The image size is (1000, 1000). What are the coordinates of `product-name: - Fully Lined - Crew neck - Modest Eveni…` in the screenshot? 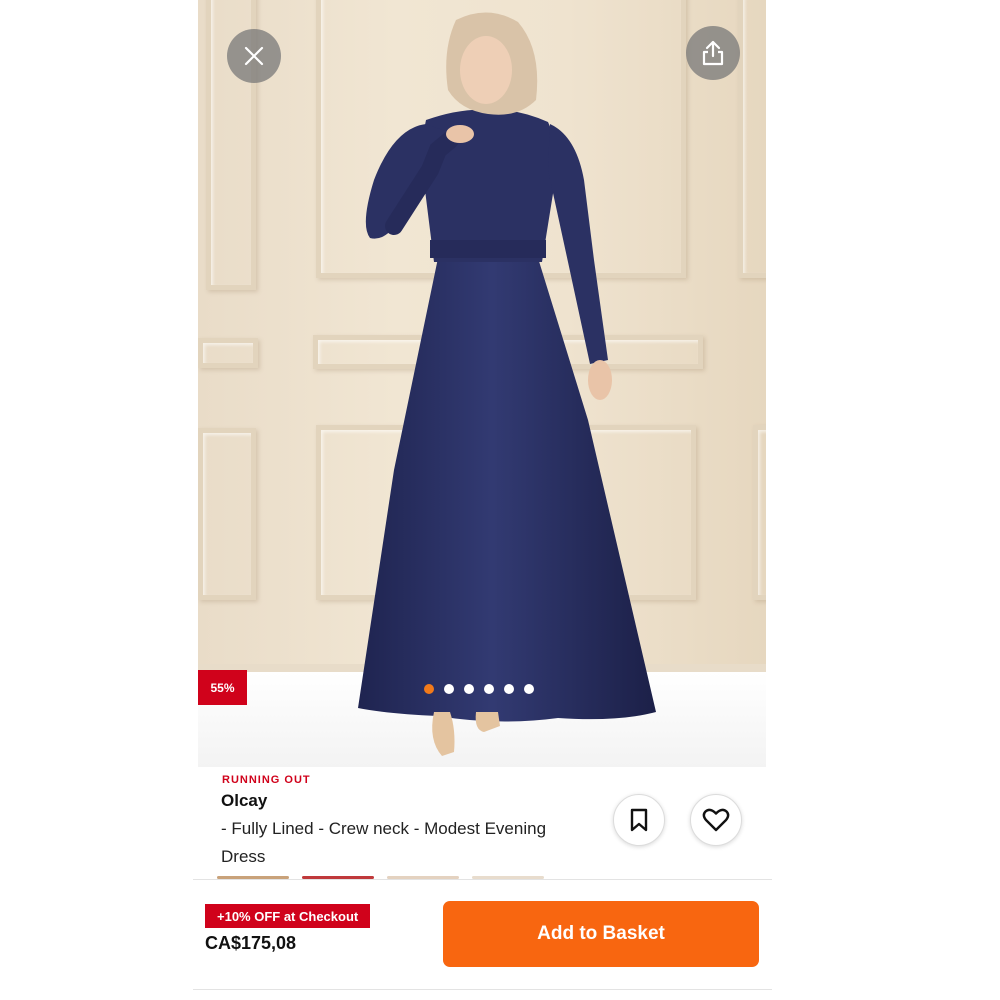 It's located at (384, 842).